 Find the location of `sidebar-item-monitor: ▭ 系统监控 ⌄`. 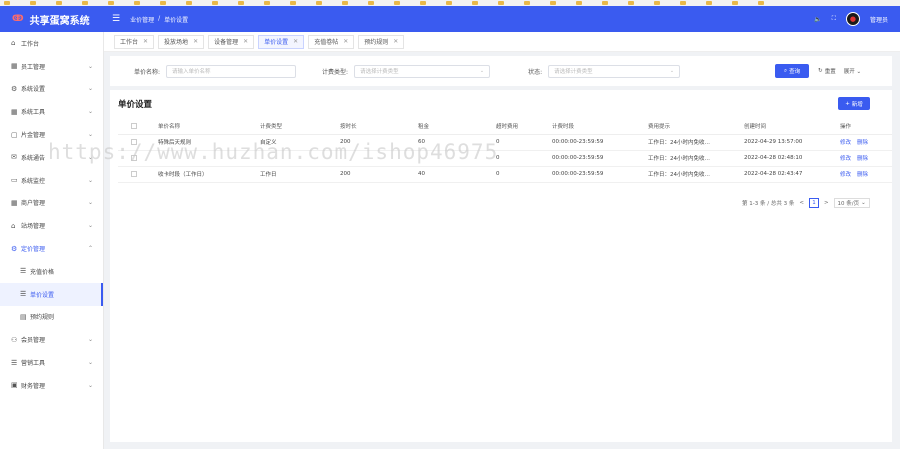

sidebar-item-monitor: ▭ 系统监控 ⌄ is located at coordinates (51, 180).